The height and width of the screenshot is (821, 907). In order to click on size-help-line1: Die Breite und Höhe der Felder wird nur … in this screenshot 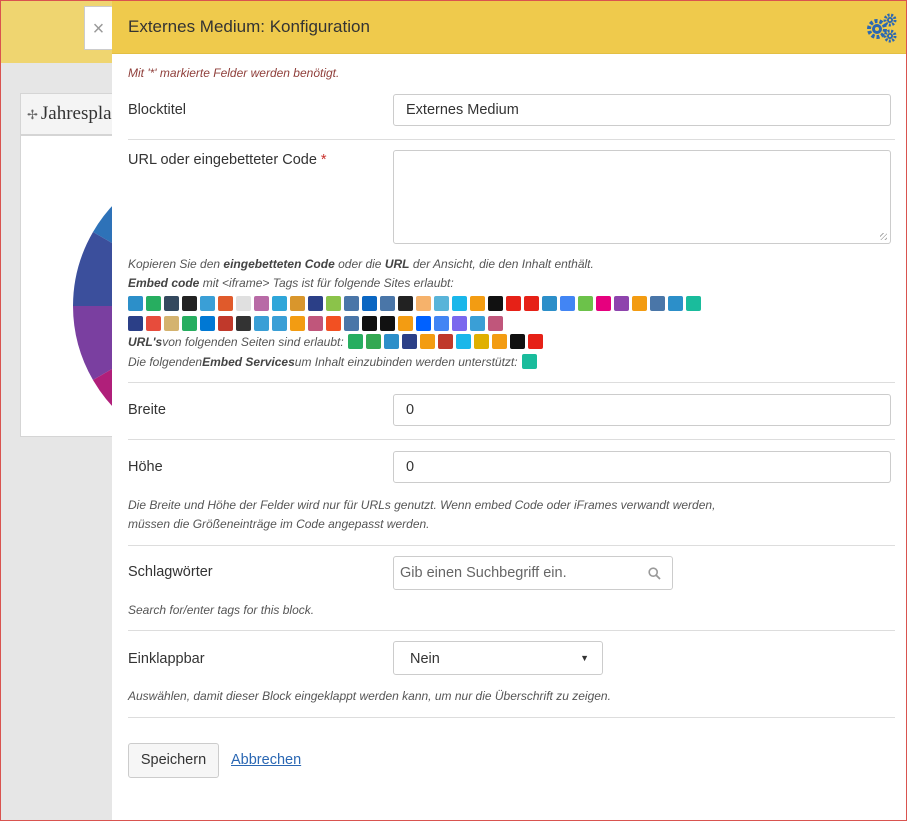, I will do `click(422, 505)`.